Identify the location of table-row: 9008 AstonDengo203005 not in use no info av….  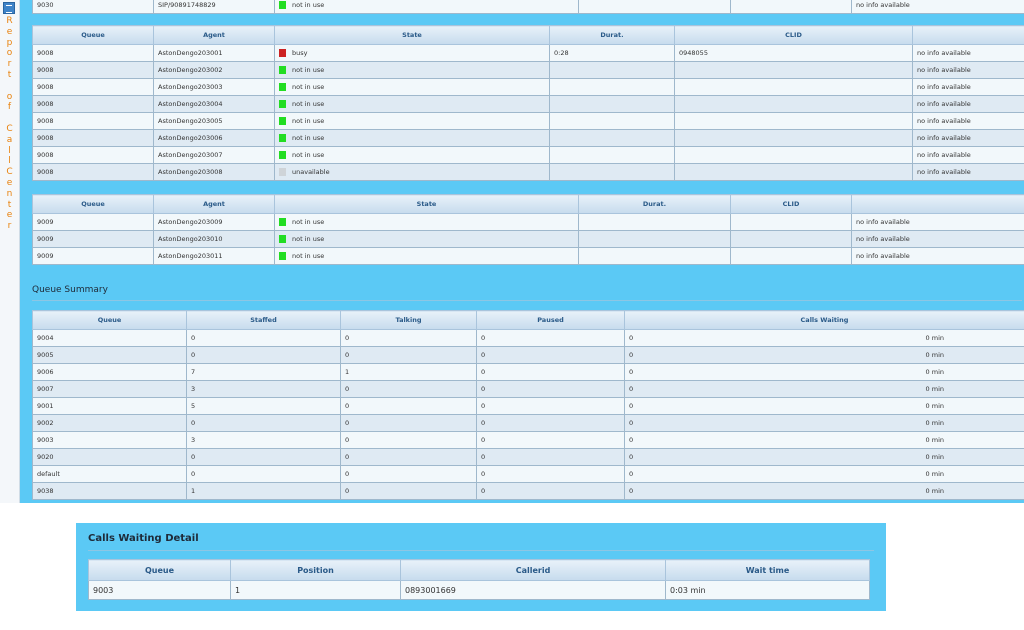
(528, 121).